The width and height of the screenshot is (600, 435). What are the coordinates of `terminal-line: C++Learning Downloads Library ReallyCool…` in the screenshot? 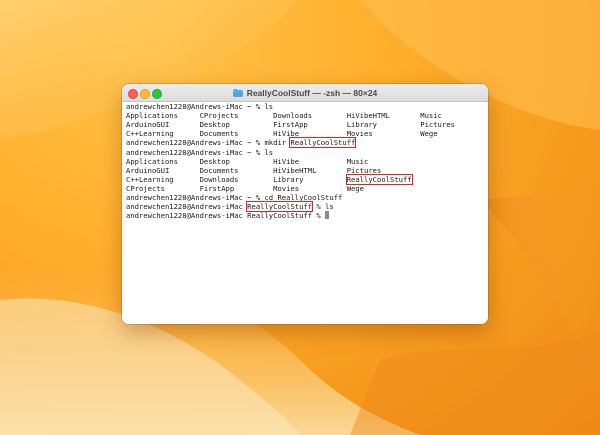 It's located at (269, 179).